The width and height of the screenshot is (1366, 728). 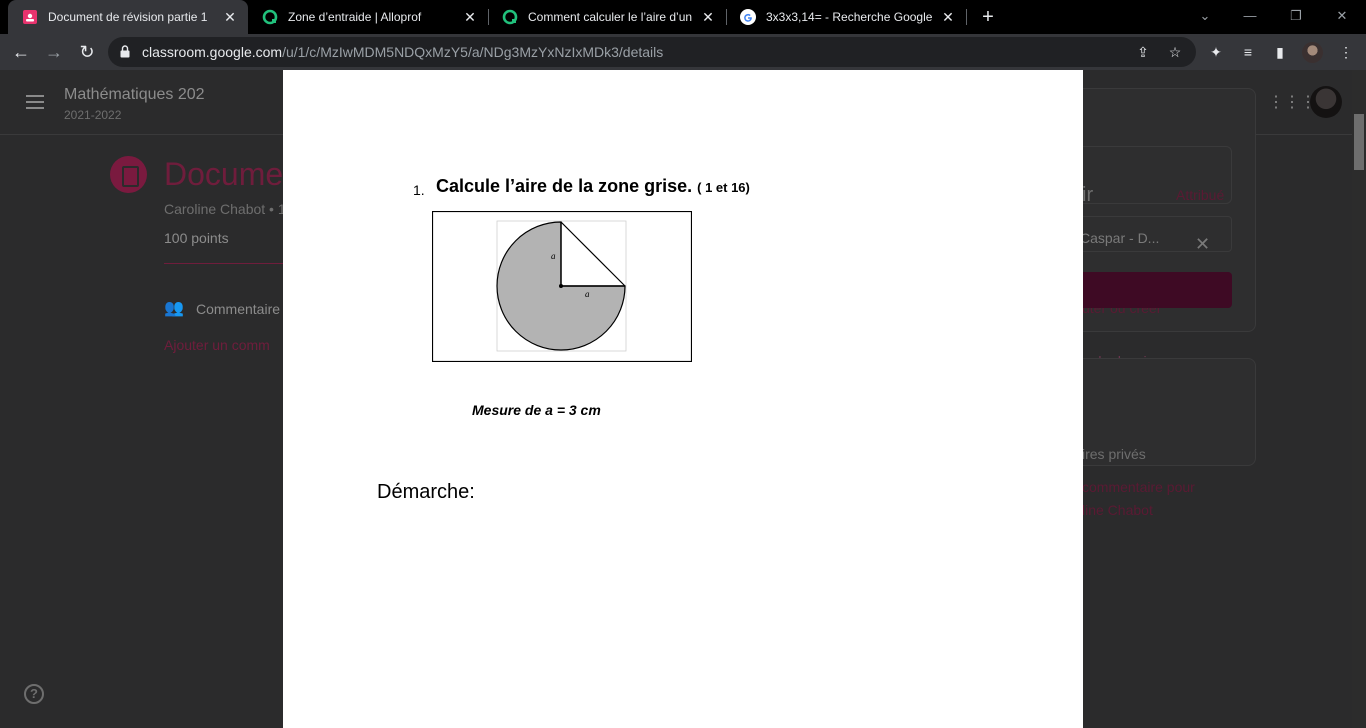 I want to click on tab-title: 3x3x3,14= - Recherche Google, so click(x=849, y=17).